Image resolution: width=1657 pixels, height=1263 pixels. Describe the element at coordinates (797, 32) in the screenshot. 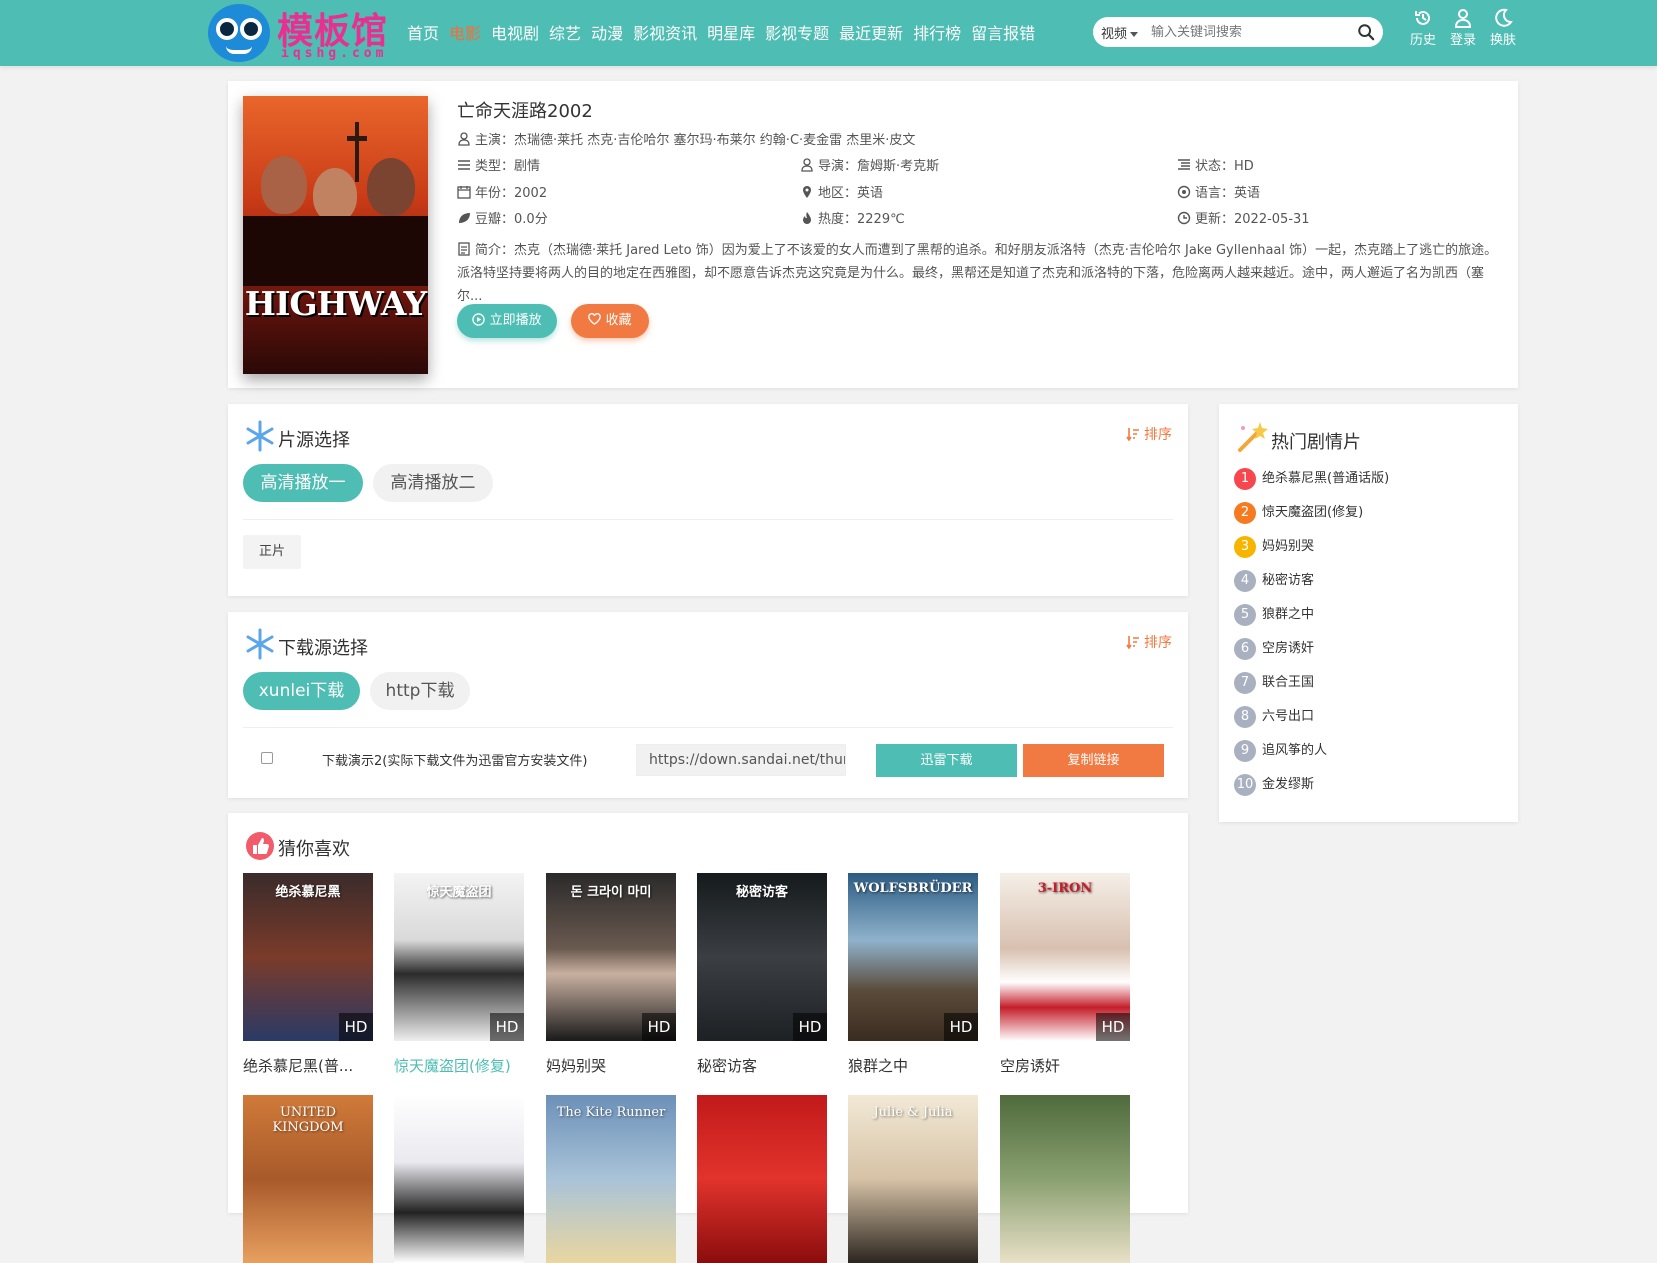

I see `nav-topics: 影视专题` at that location.